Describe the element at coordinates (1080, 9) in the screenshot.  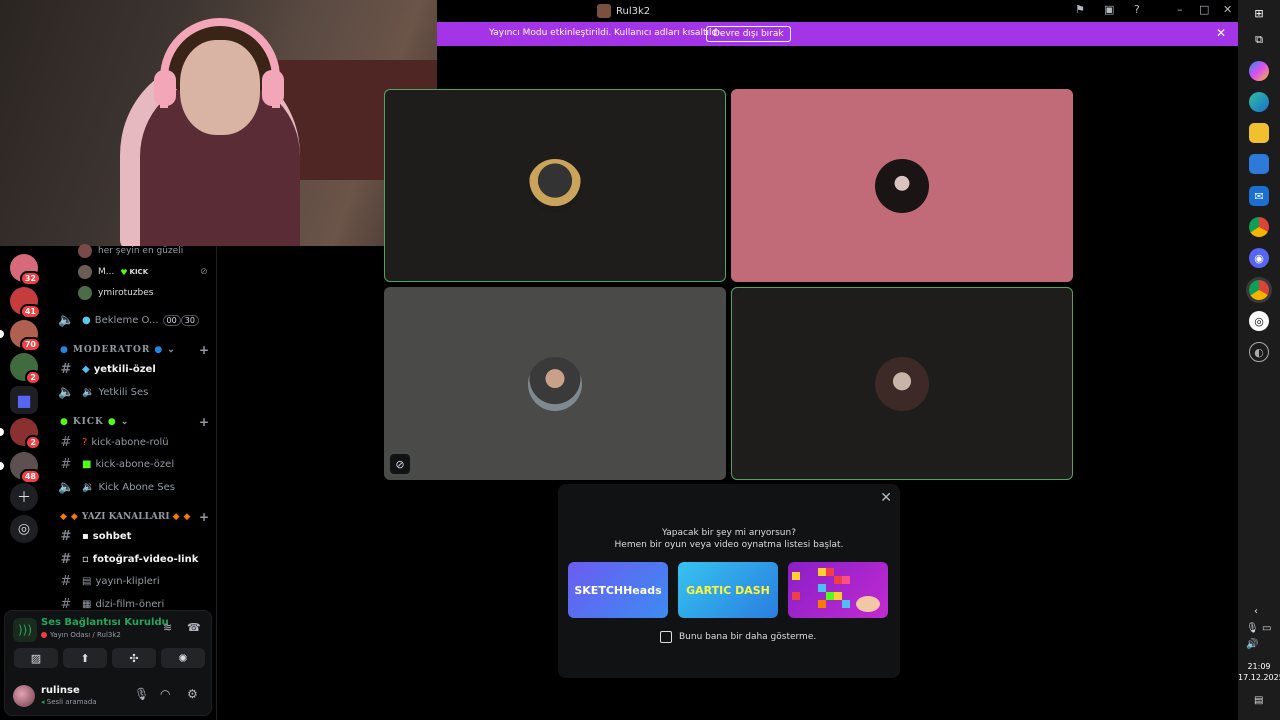
I see `inbox-icon: ⚑` at that location.